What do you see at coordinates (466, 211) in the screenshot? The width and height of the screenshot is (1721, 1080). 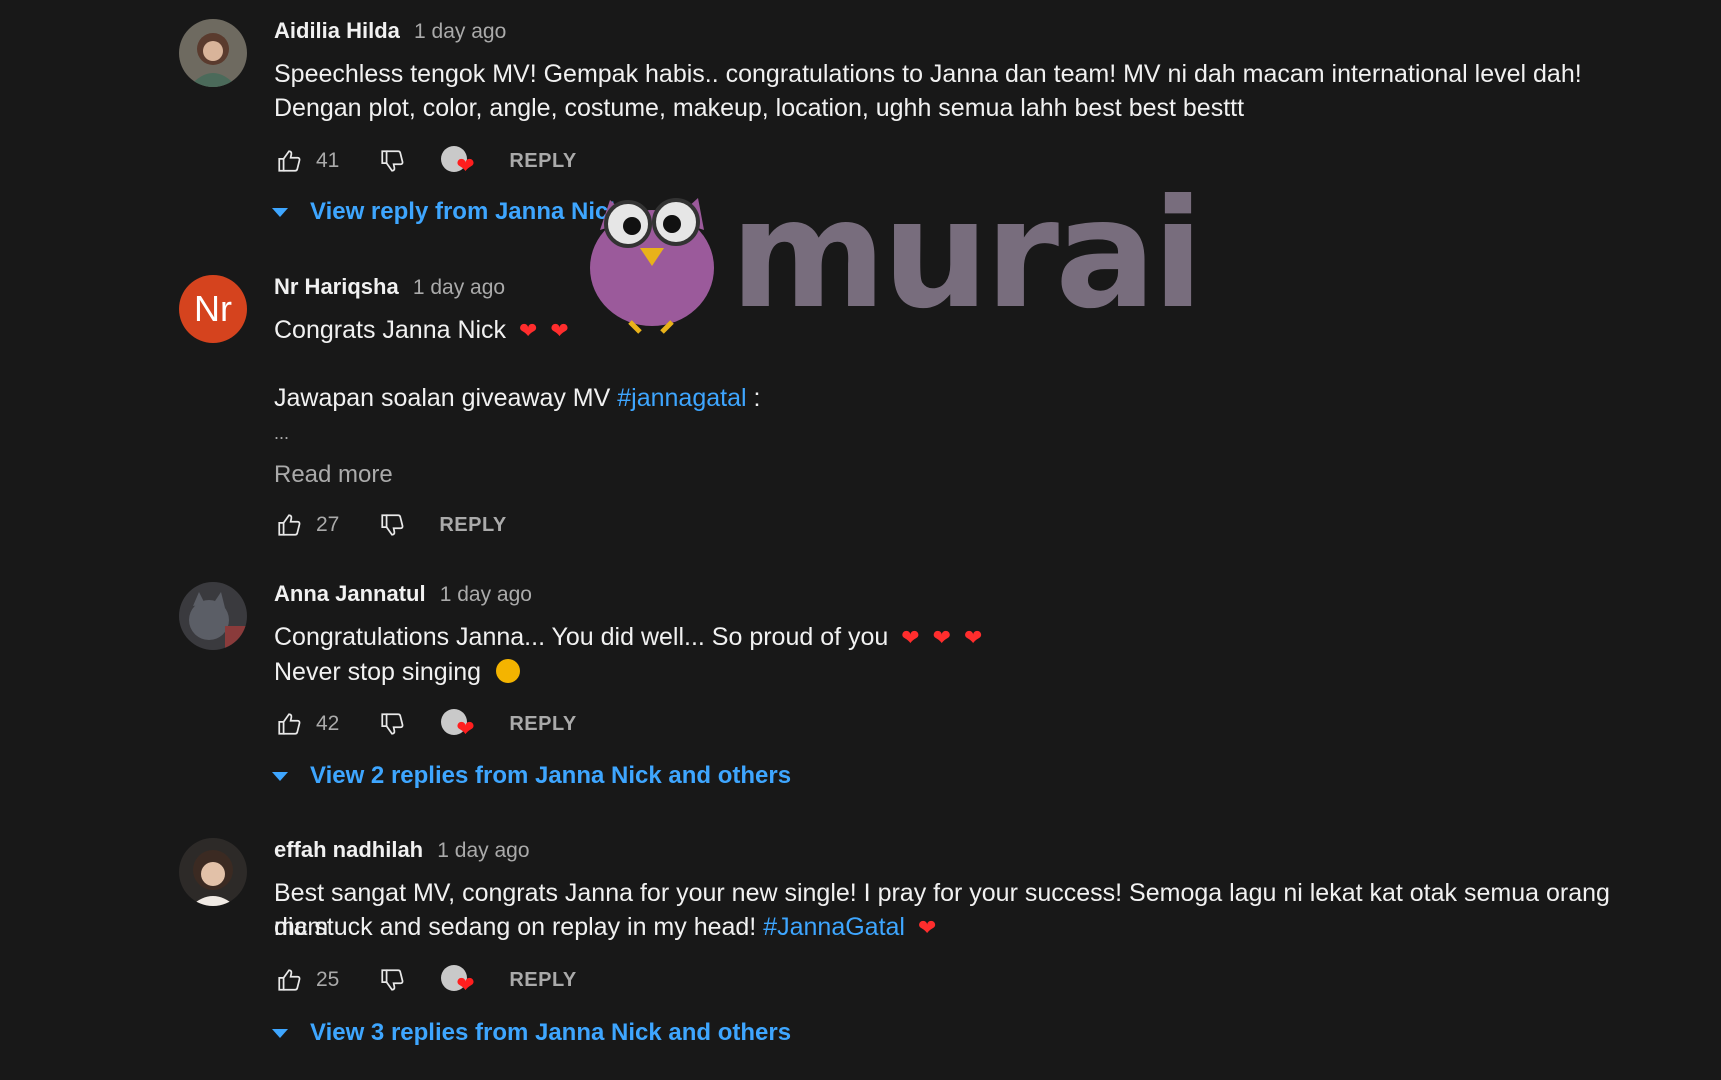 I see `view-replies-label: View reply from Janna Nick` at bounding box center [466, 211].